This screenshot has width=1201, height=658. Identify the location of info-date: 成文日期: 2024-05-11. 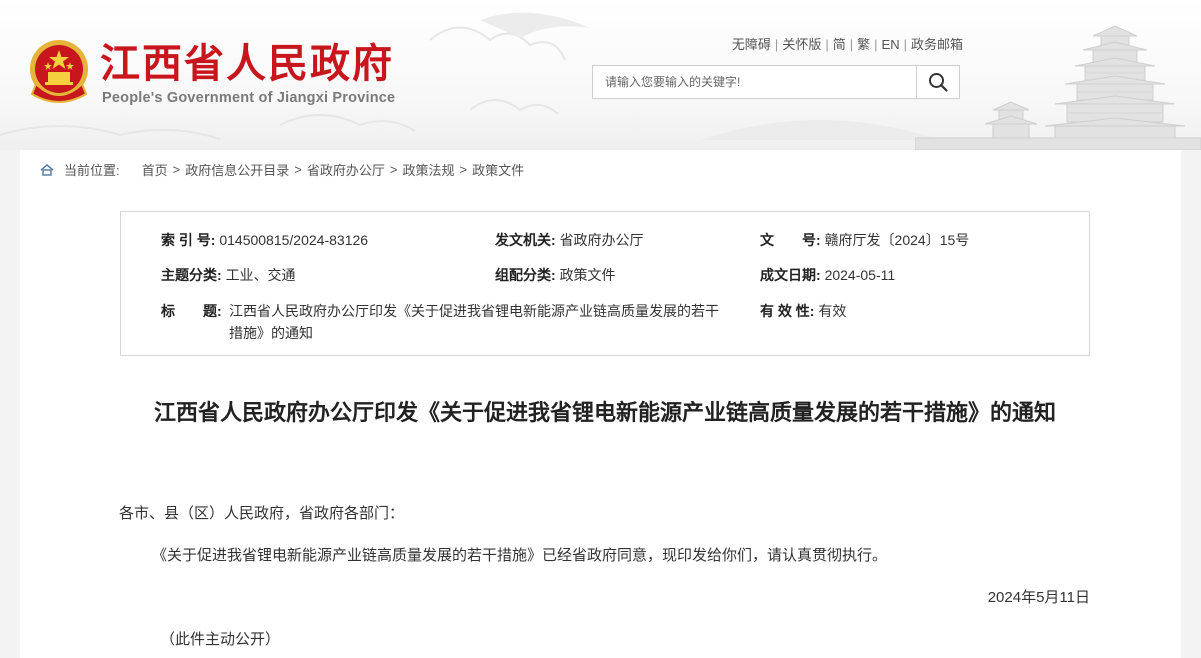
(827, 275).